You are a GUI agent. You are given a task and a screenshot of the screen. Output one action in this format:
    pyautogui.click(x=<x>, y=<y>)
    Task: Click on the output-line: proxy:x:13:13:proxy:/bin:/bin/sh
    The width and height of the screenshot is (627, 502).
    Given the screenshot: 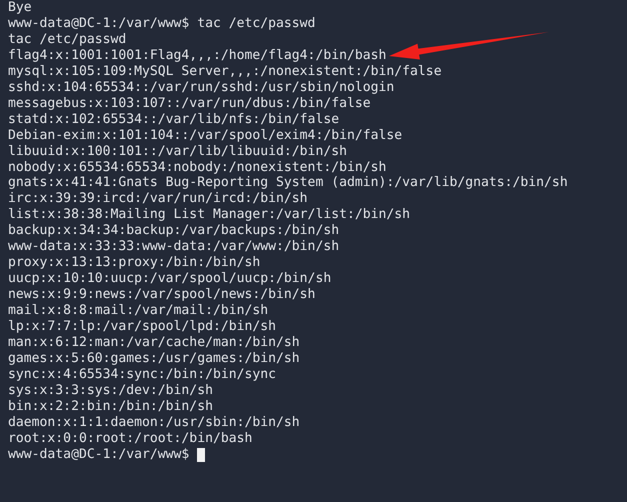 What is the action you would take?
    pyautogui.click(x=134, y=263)
    